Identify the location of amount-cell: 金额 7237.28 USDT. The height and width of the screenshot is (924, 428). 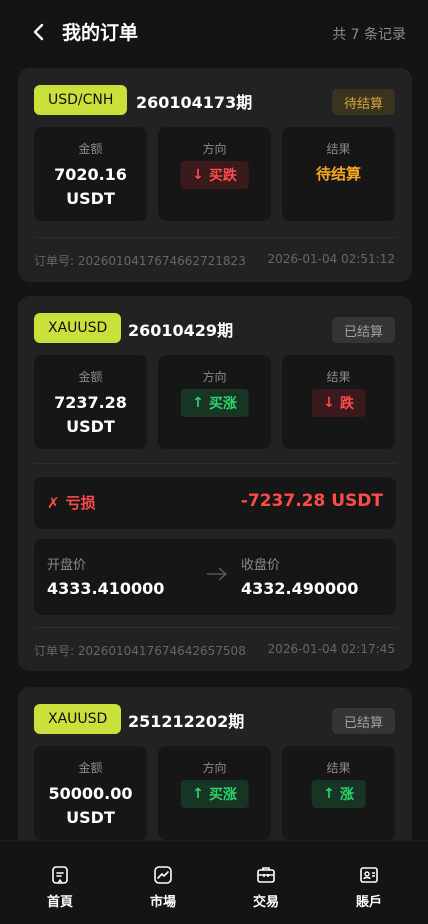
(90, 402).